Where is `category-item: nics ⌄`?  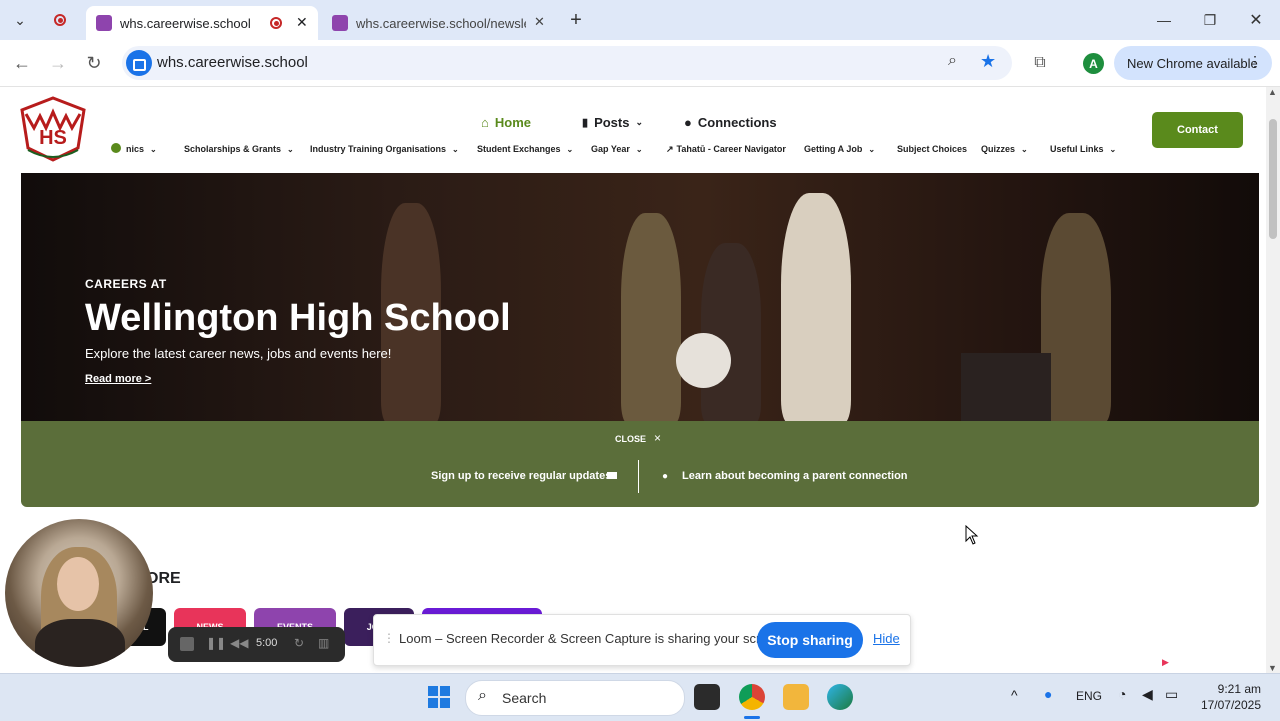
category-item: nics ⌄ is located at coordinates (141, 149).